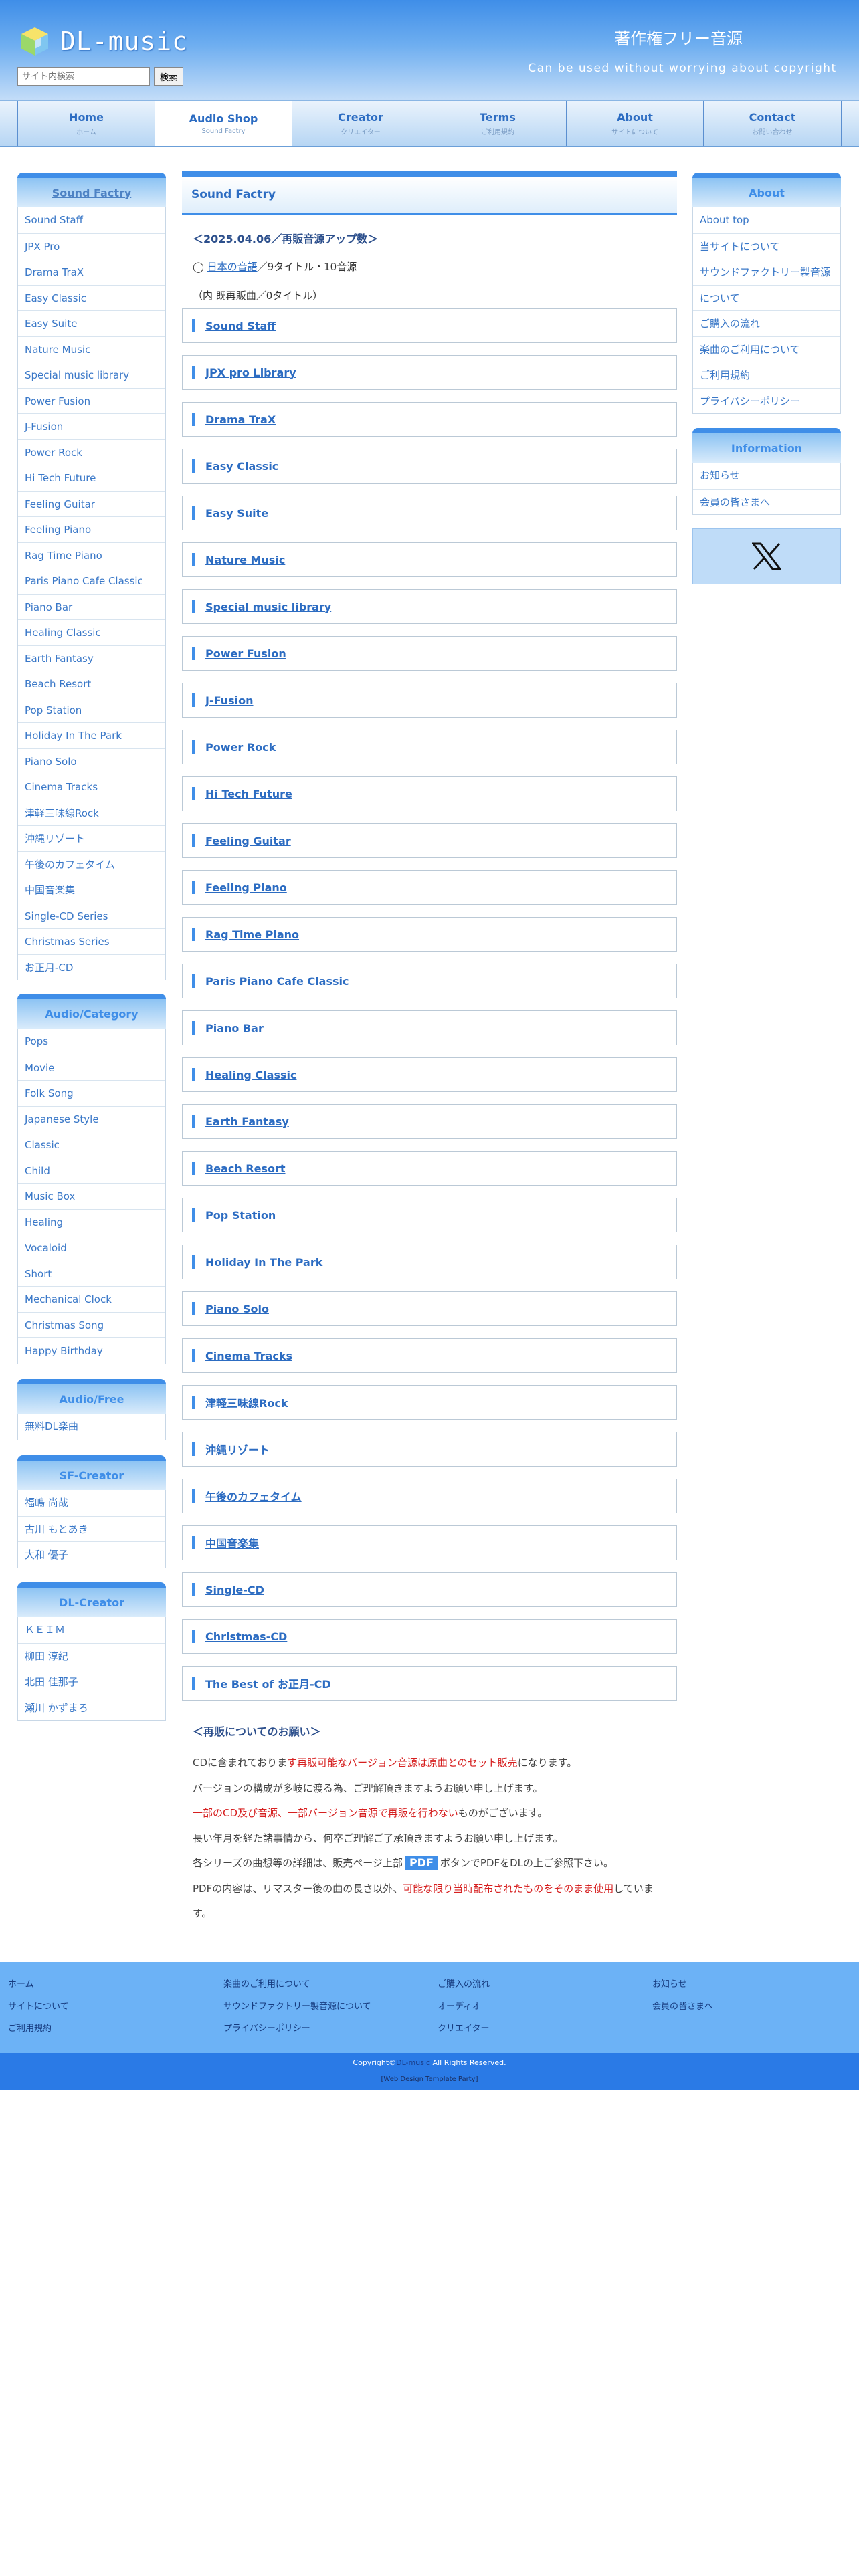  What do you see at coordinates (767, 501) in the screenshot?
I see `sidebar-item-item-1: 会員の皆さまへ` at bounding box center [767, 501].